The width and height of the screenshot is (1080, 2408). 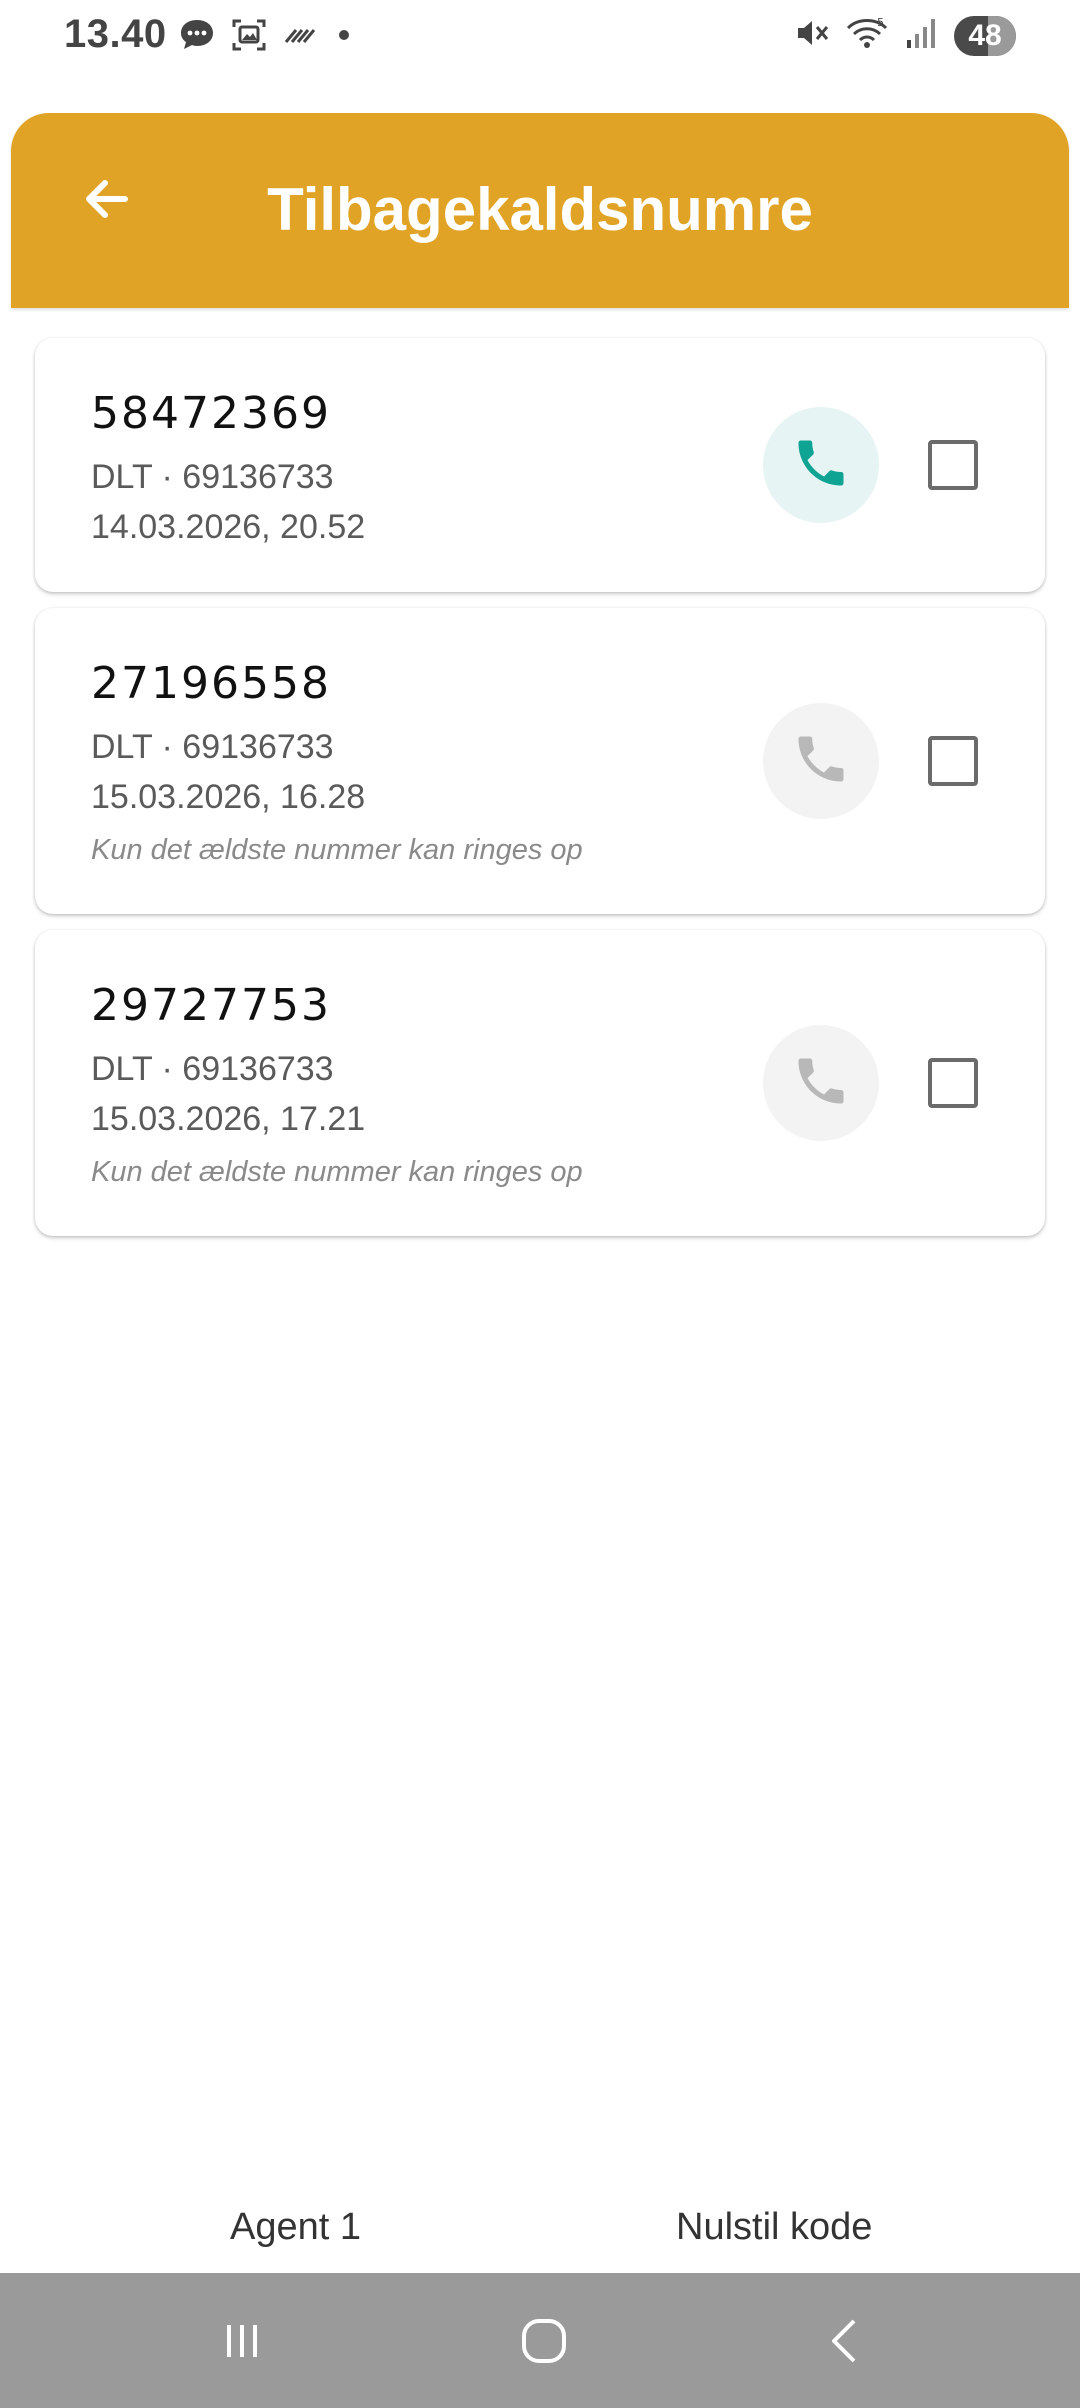 What do you see at coordinates (197, 37) in the screenshot?
I see `chat-bubble-icon` at bounding box center [197, 37].